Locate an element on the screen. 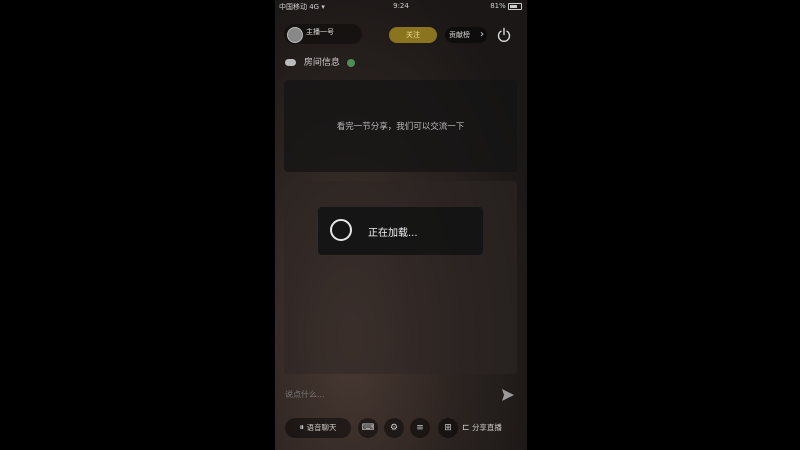 The height and width of the screenshot is (450, 800). cloud-icon is located at coordinates (290, 62).